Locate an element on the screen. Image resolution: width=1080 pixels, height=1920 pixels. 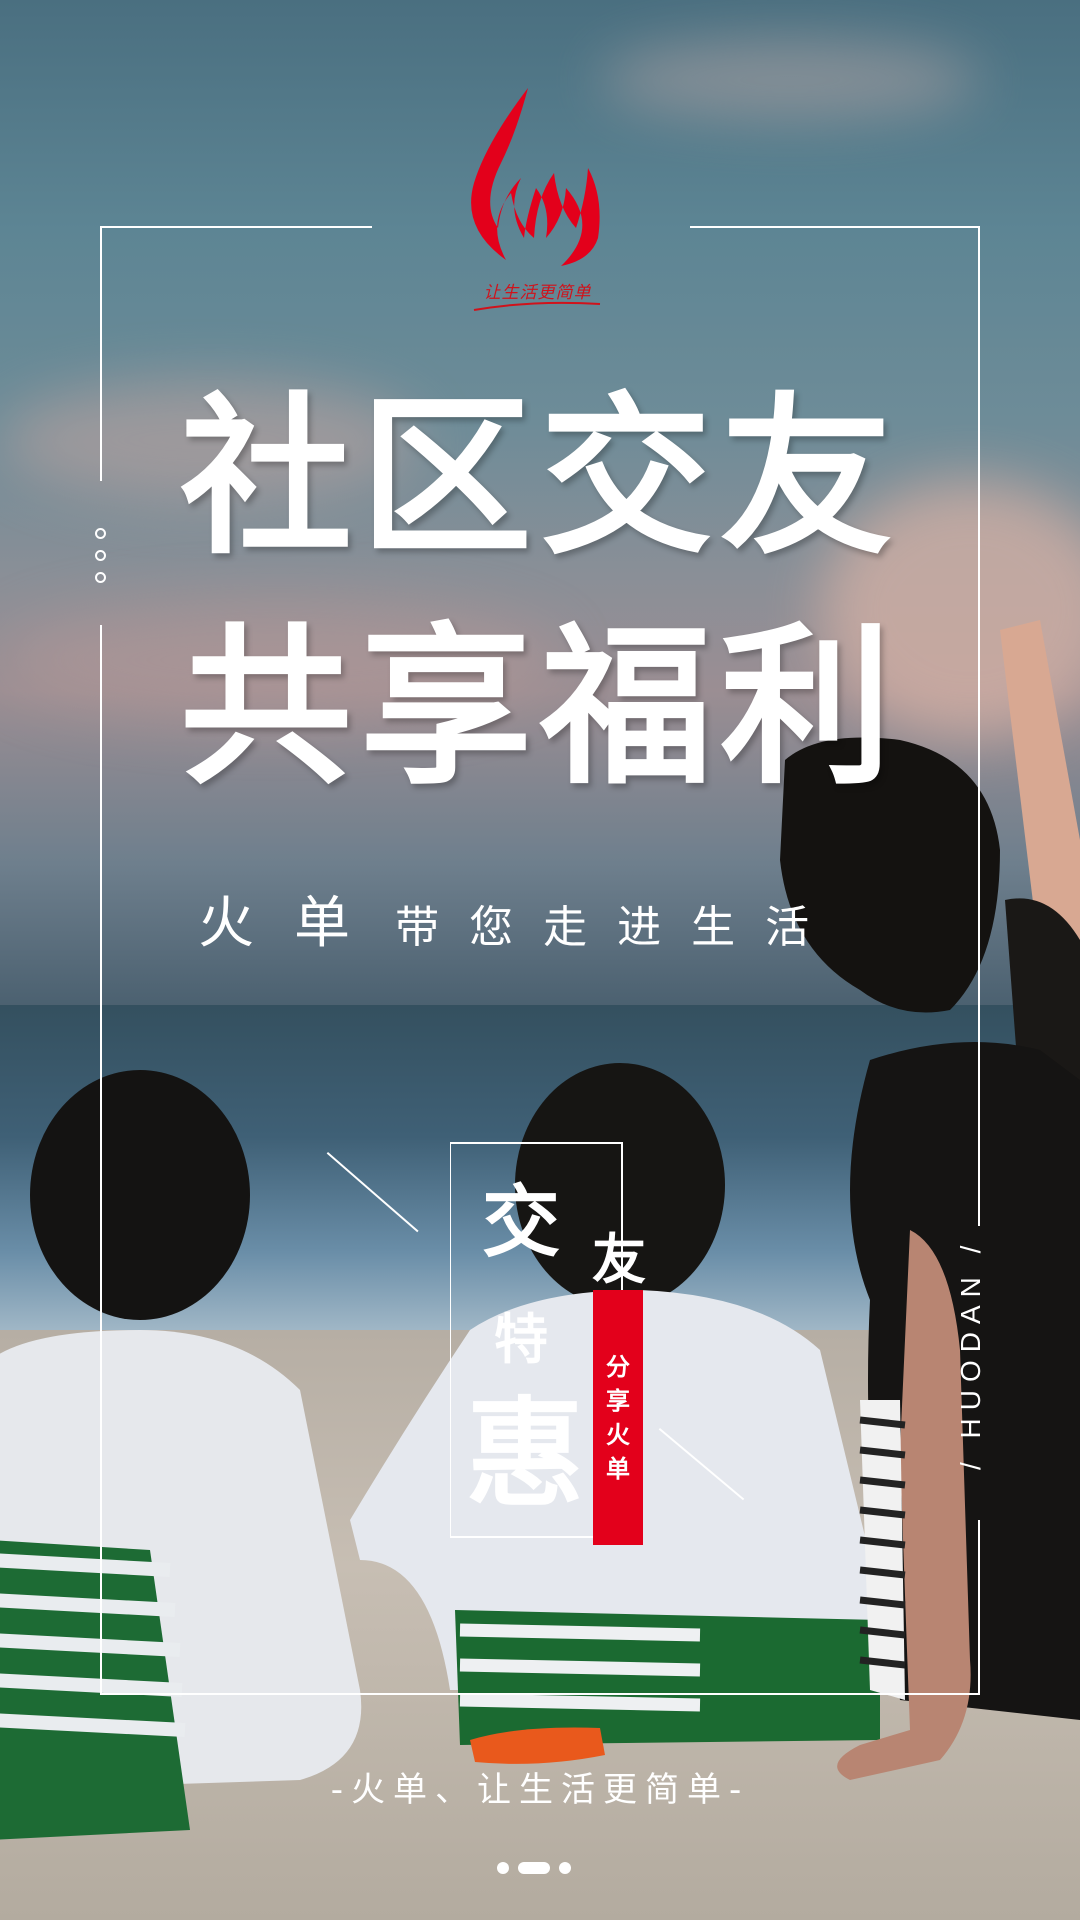
left-child is located at coordinates (181, 1455).